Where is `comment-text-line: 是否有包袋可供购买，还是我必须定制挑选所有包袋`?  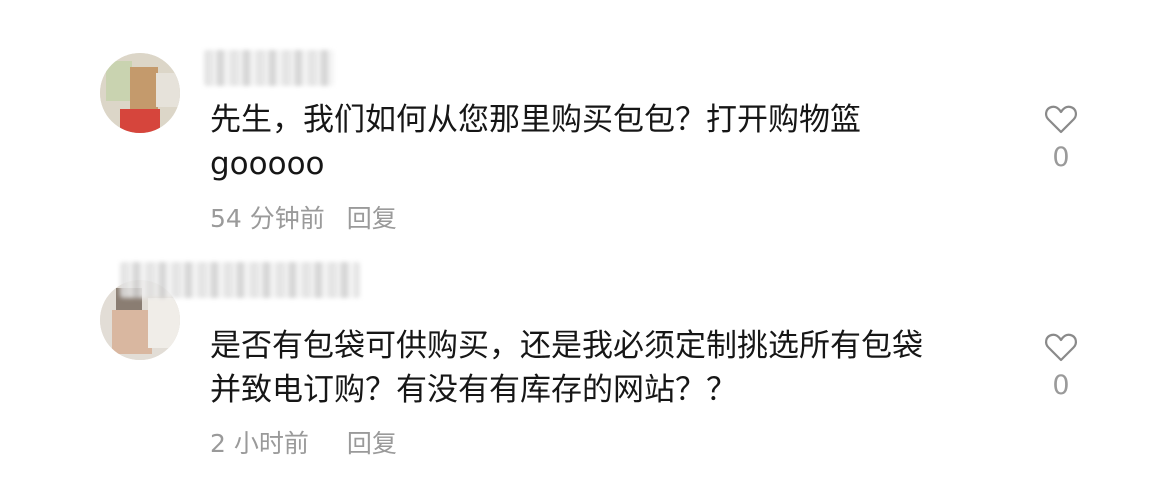 comment-text-line: 是否有包袋可供购买，还是我必须定制挑选所有包袋 is located at coordinates (566, 346).